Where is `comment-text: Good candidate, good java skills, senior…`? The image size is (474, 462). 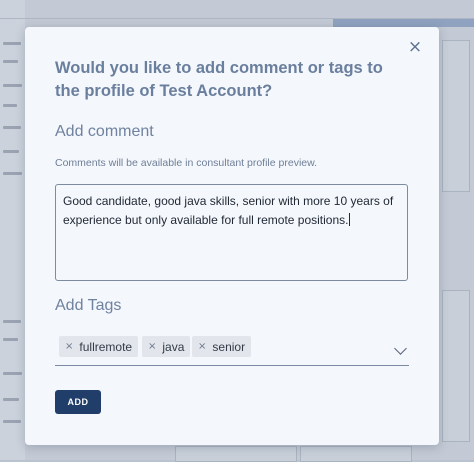 comment-text: Good candidate, good java skills, senior… is located at coordinates (228, 210).